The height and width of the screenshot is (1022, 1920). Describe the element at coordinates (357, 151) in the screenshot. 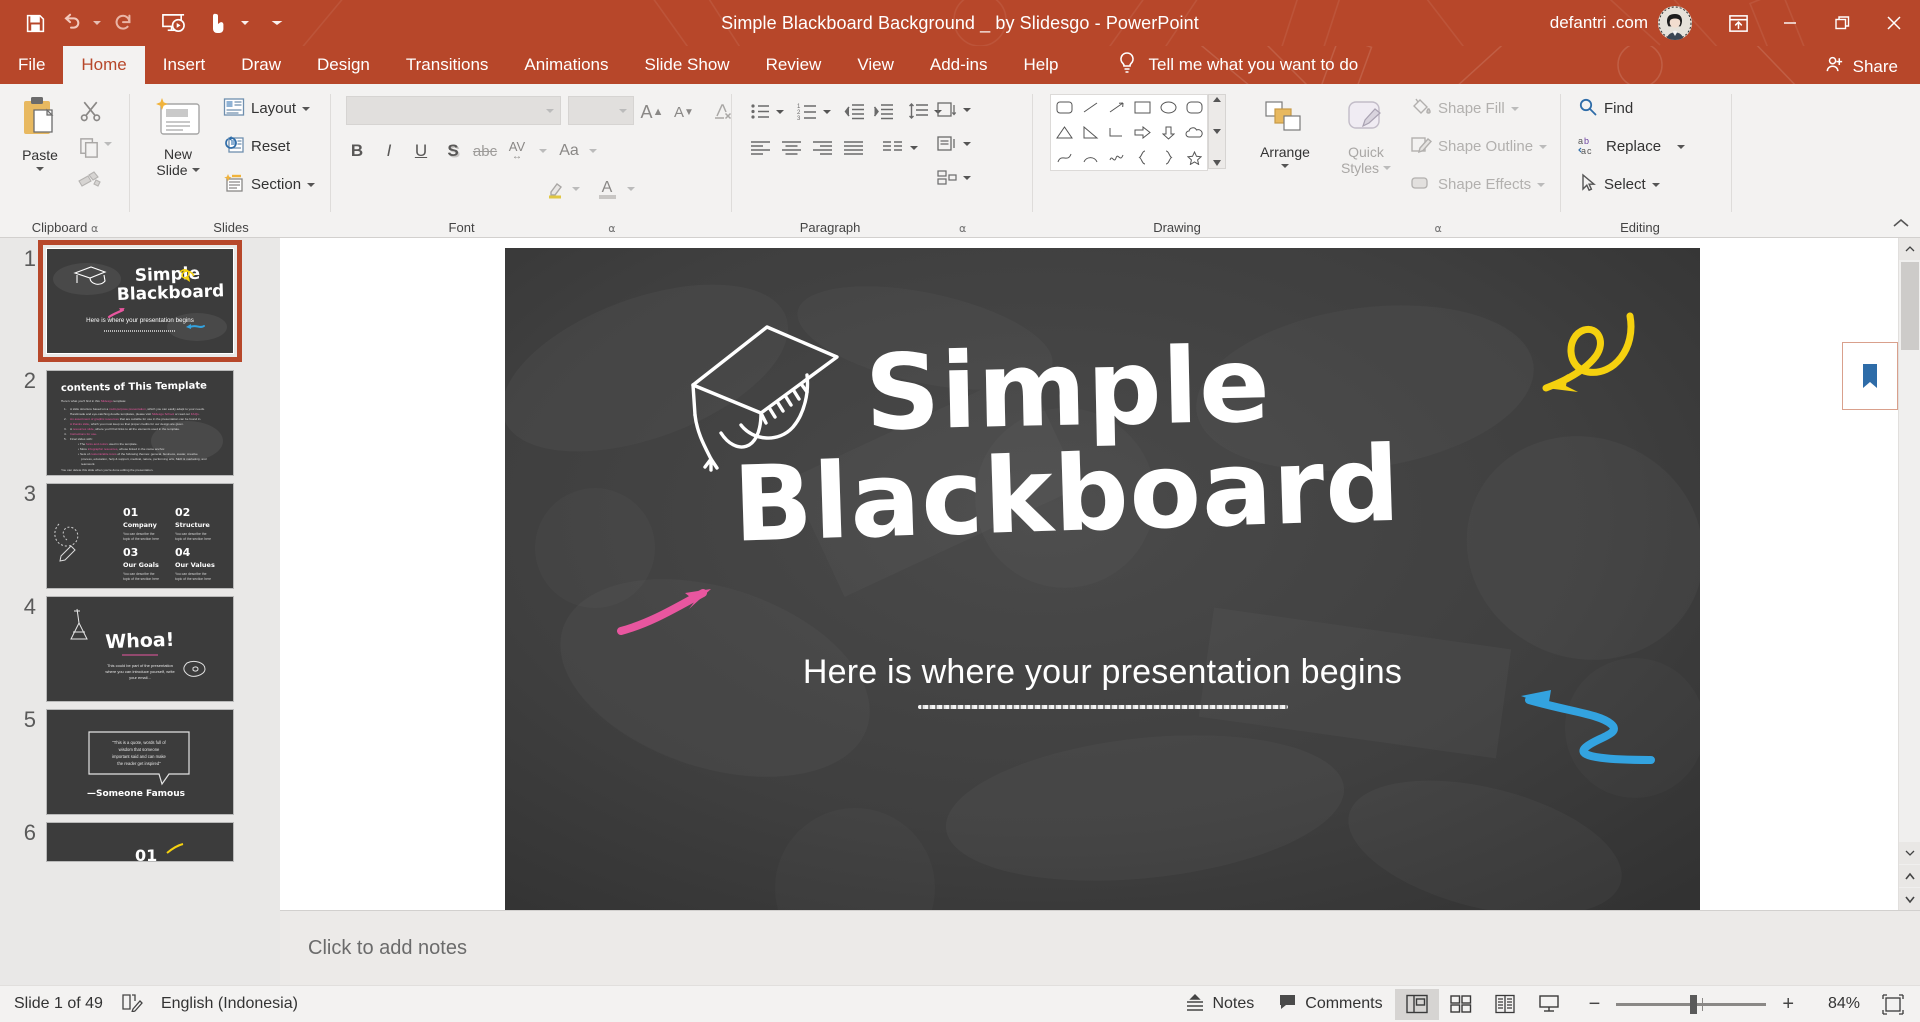

I see `bold-button: B` at that location.